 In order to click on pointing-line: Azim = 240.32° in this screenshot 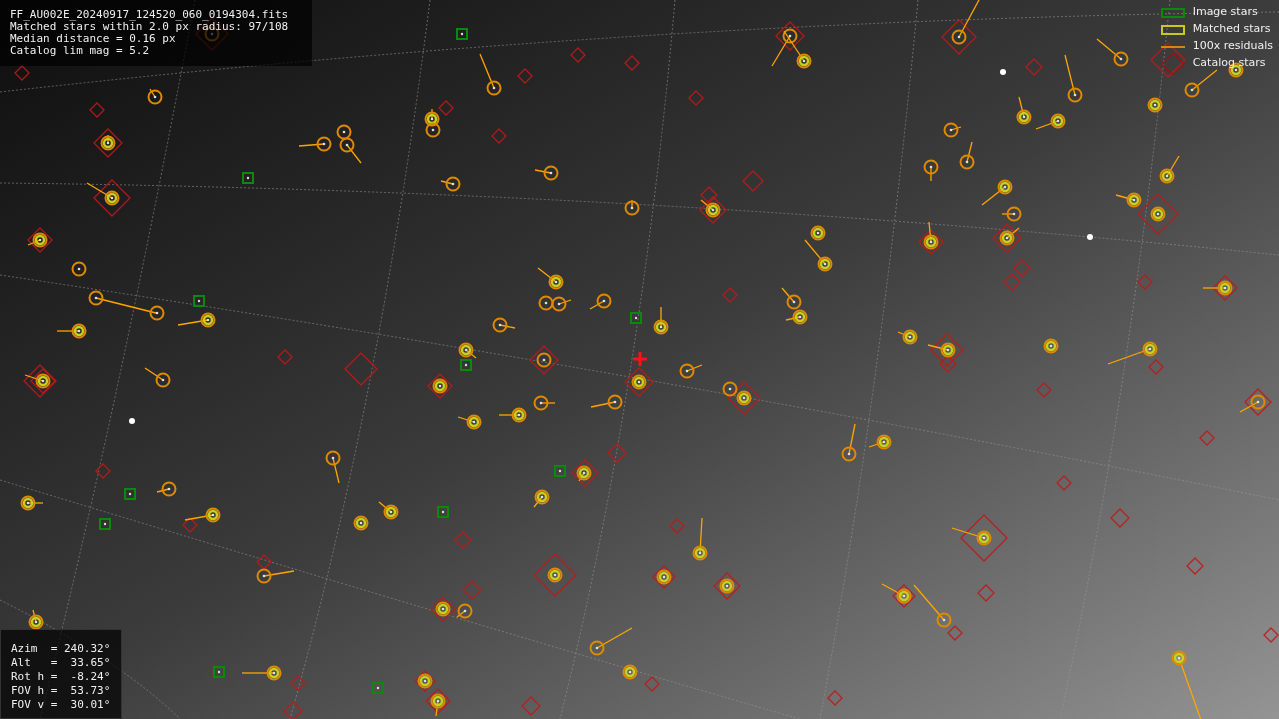, I will do `click(61, 649)`.